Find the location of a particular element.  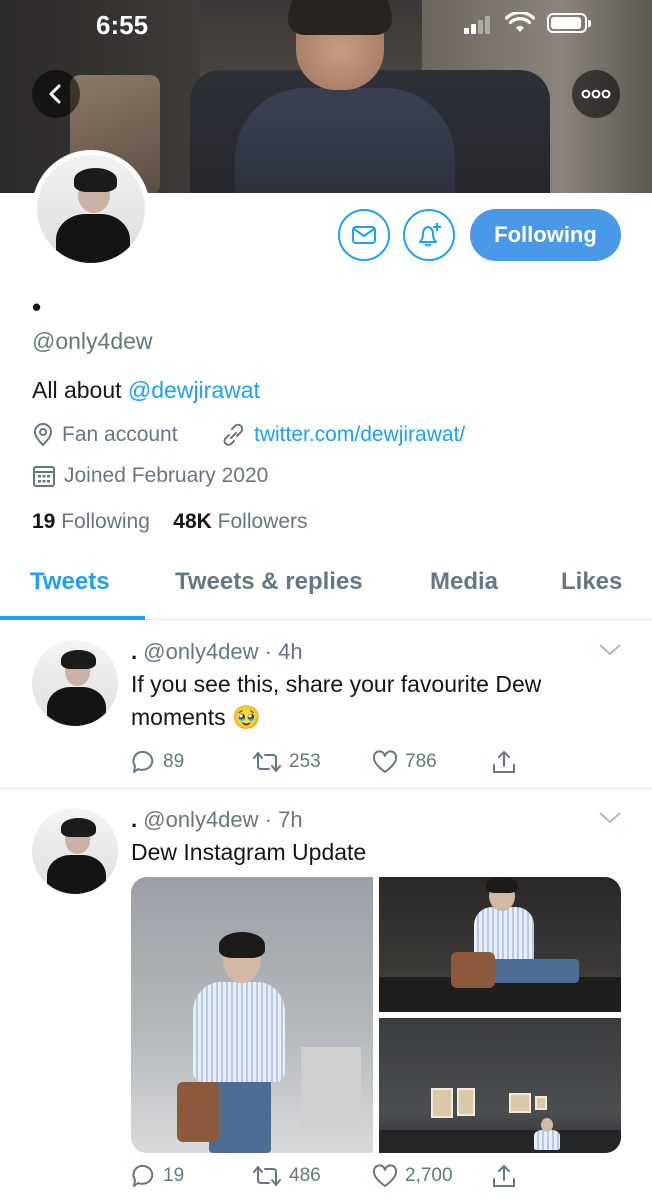

tweet-header: . @only4dew · 7h is located at coordinates (217, 819).